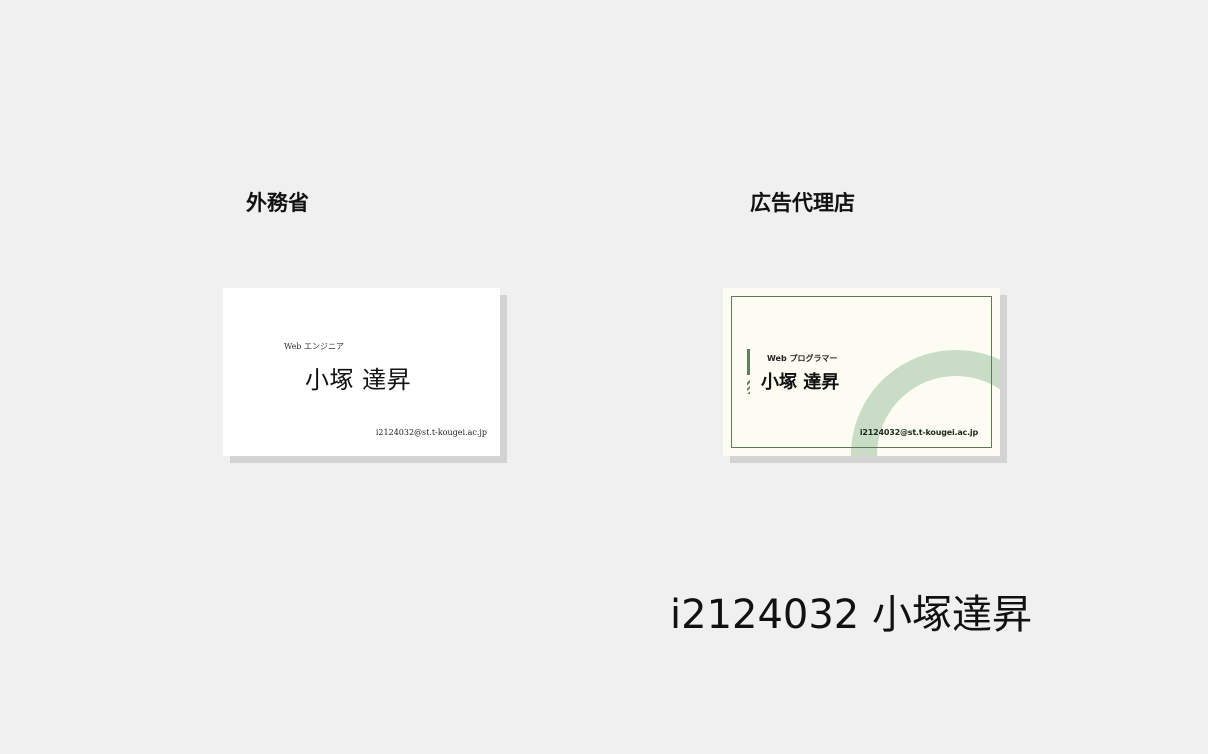 The width and height of the screenshot is (1208, 754). I want to click on card1-role: Web エンジニア, so click(314, 346).